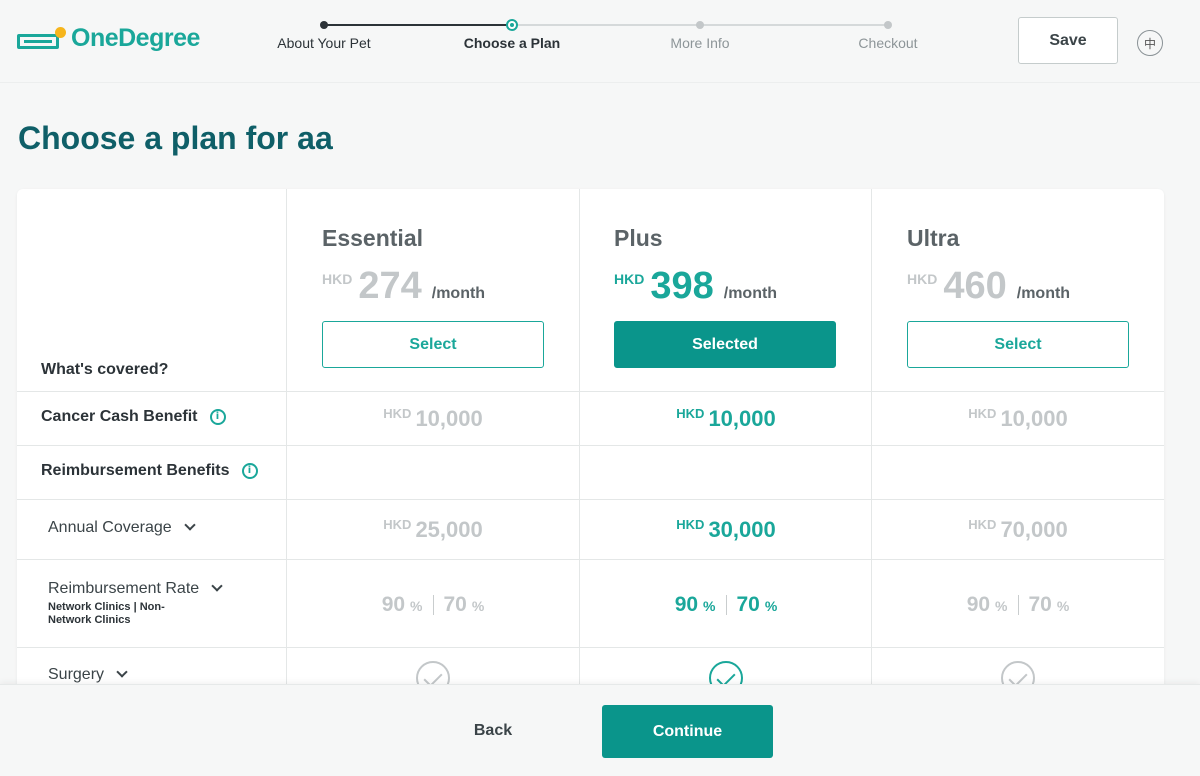  What do you see at coordinates (1068, 40) in the screenshot?
I see `save-button: Save` at bounding box center [1068, 40].